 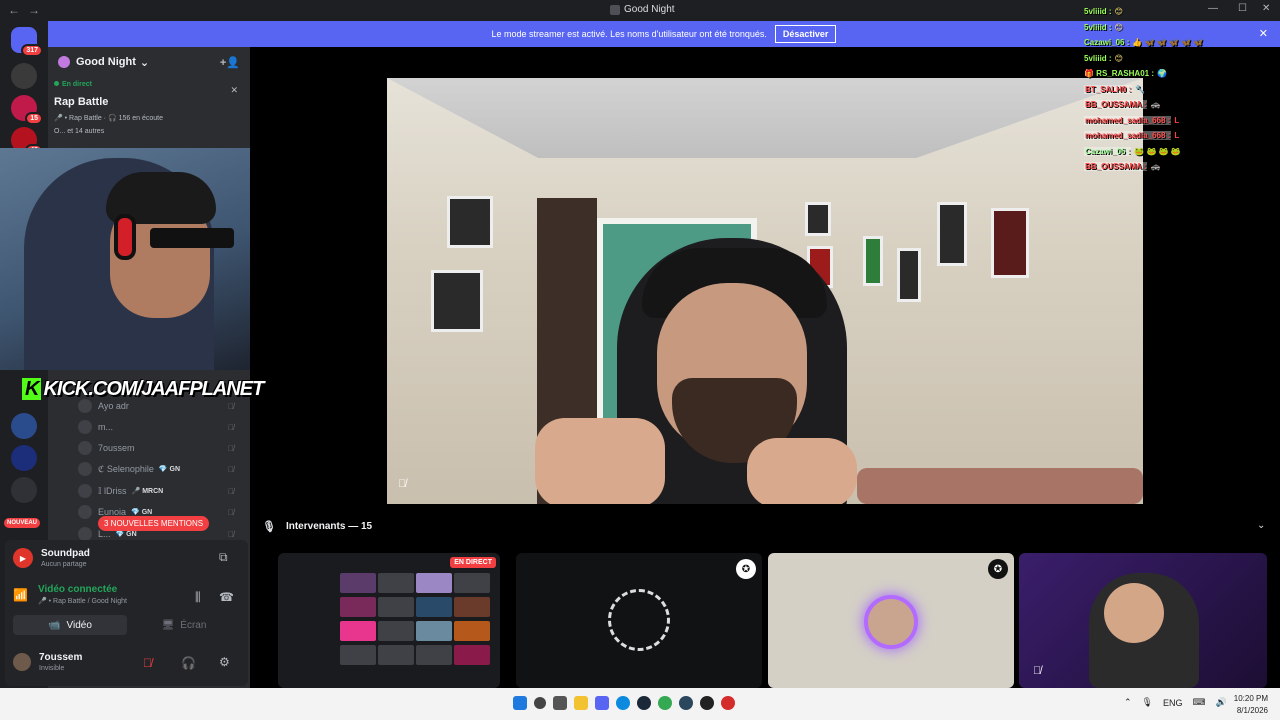 I want to click on user-status: Invisible, so click(x=52, y=668).